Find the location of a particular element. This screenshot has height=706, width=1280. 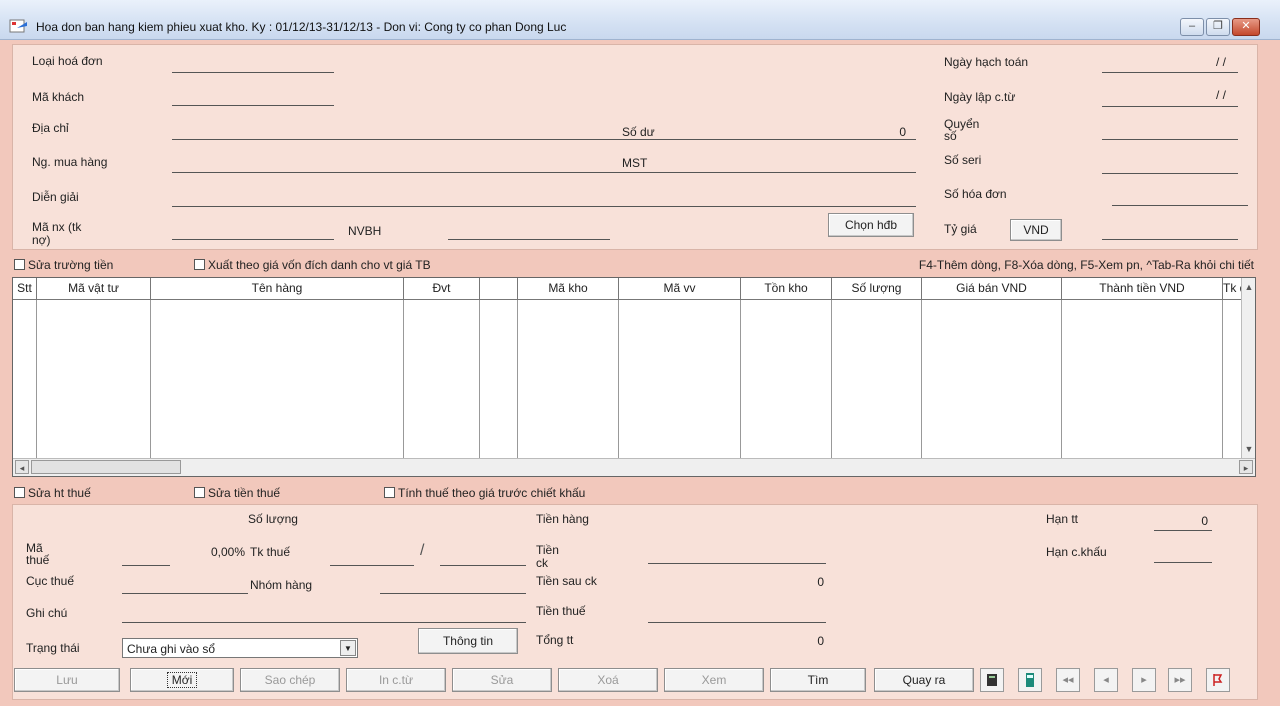

col-ma-vv: Mã vv is located at coordinates (680, 289).